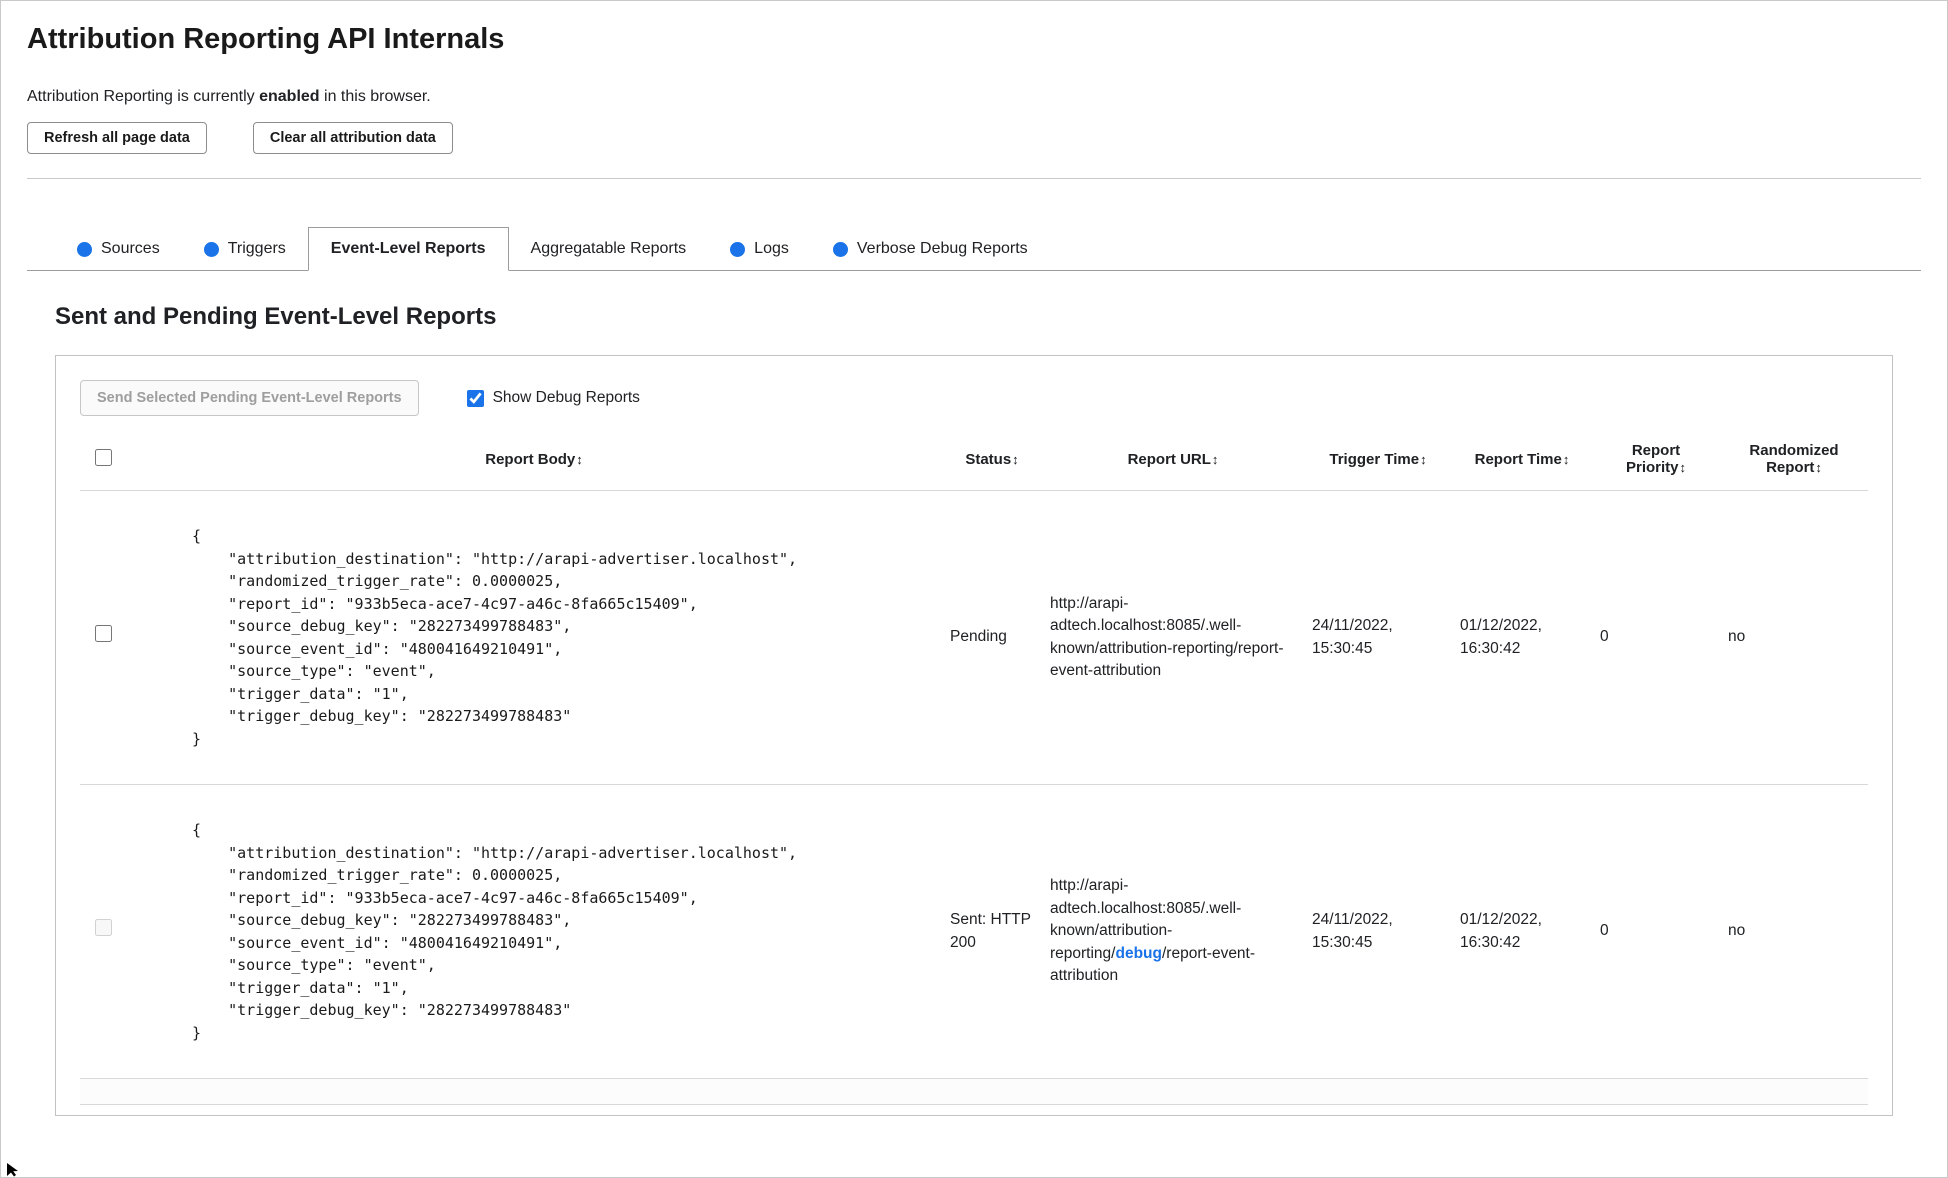  I want to click on tab-label: Logs, so click(771, 248).